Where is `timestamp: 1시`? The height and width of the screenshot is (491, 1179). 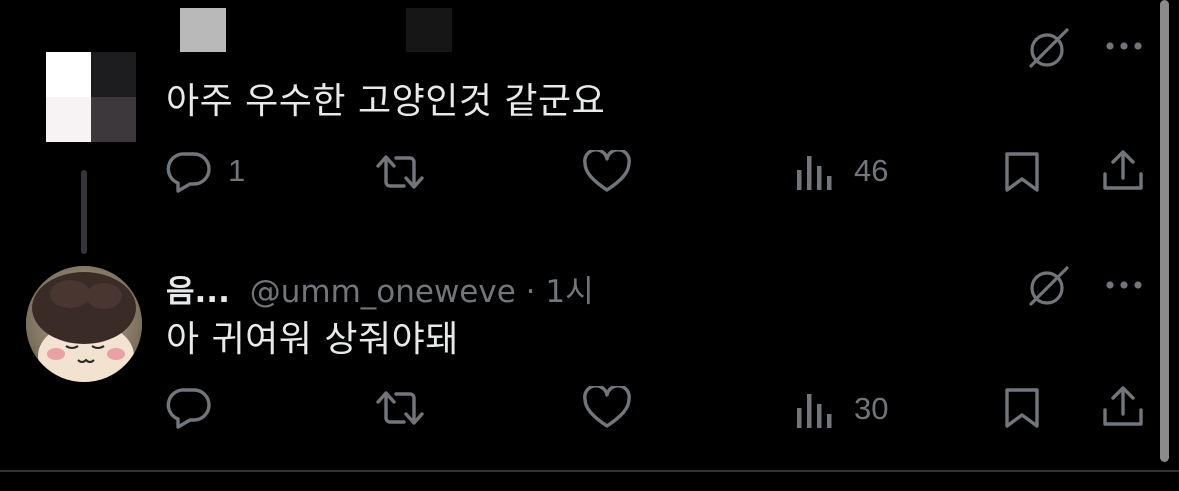
timestamp: 1시 is located at coordinates (569, 292).